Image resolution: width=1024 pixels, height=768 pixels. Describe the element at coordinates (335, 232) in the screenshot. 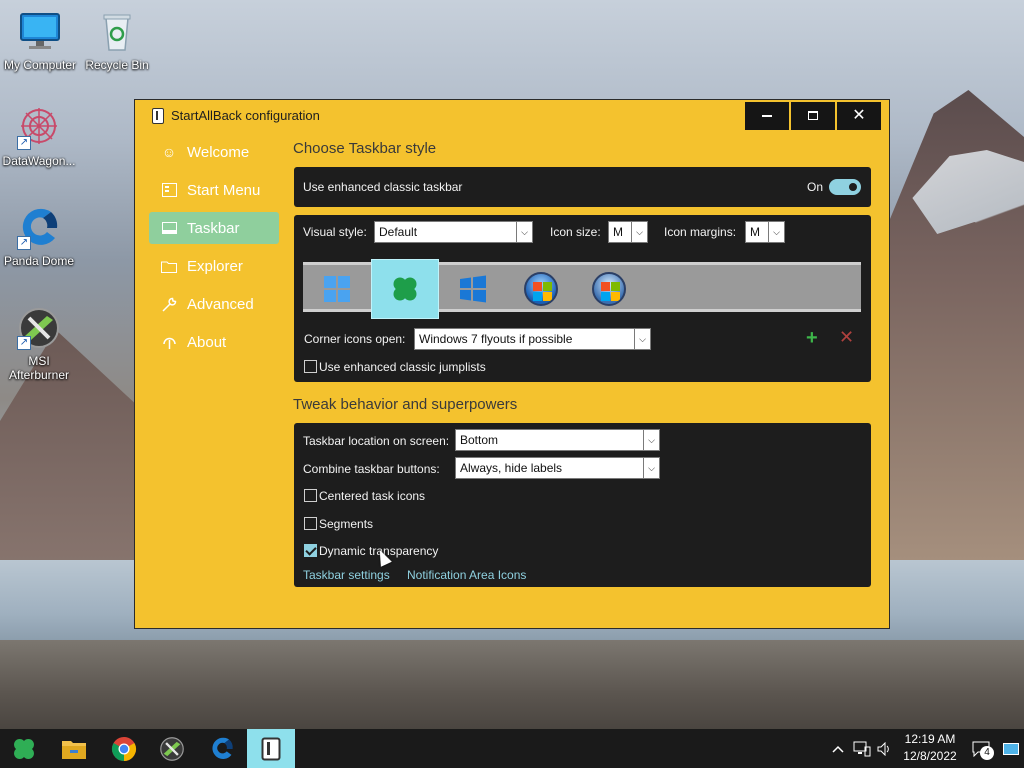

I see `visual-style-label: Visual style:` at that location.